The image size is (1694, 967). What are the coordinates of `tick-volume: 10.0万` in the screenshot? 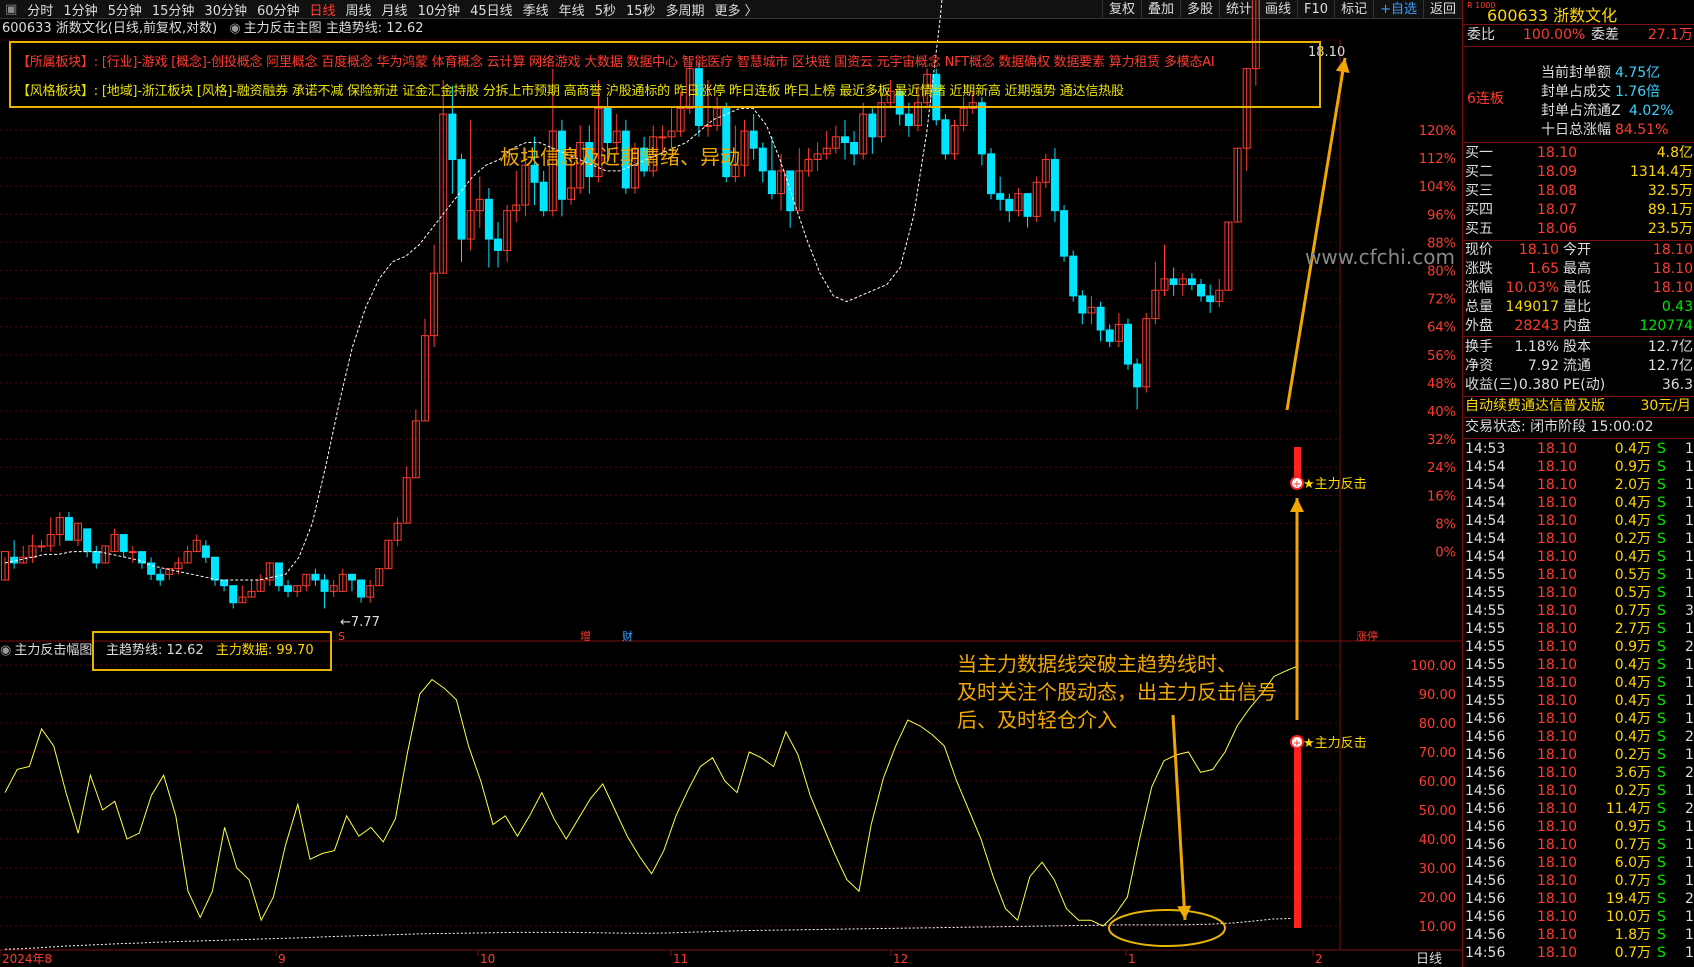 It's located at (1628, 917).